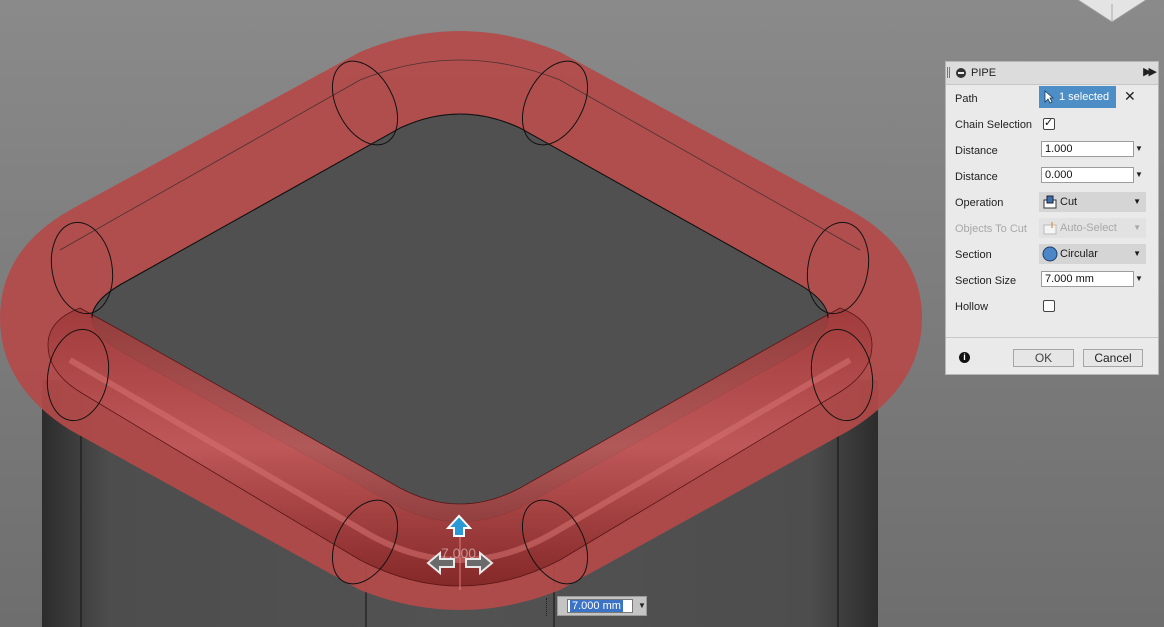 The image size is (1164, 627). I want to click on section-size-row: Section Size 7.000 mm ▼, so click(1052, 281).